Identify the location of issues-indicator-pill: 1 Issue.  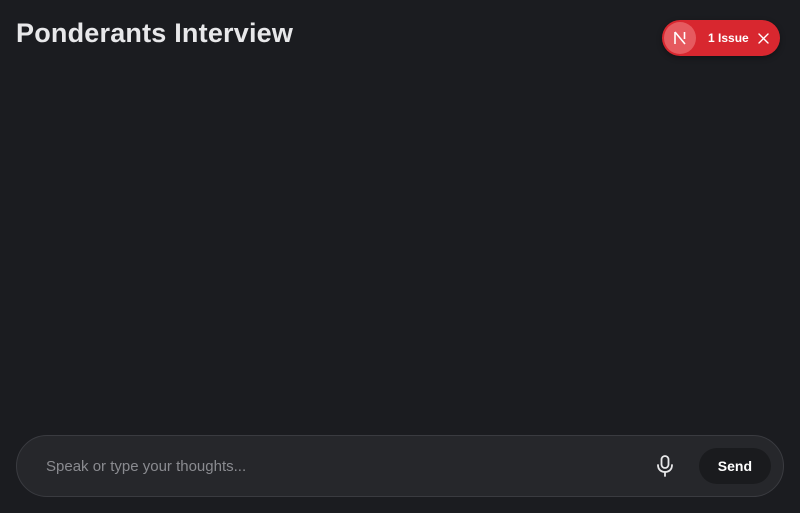
(721, 38).